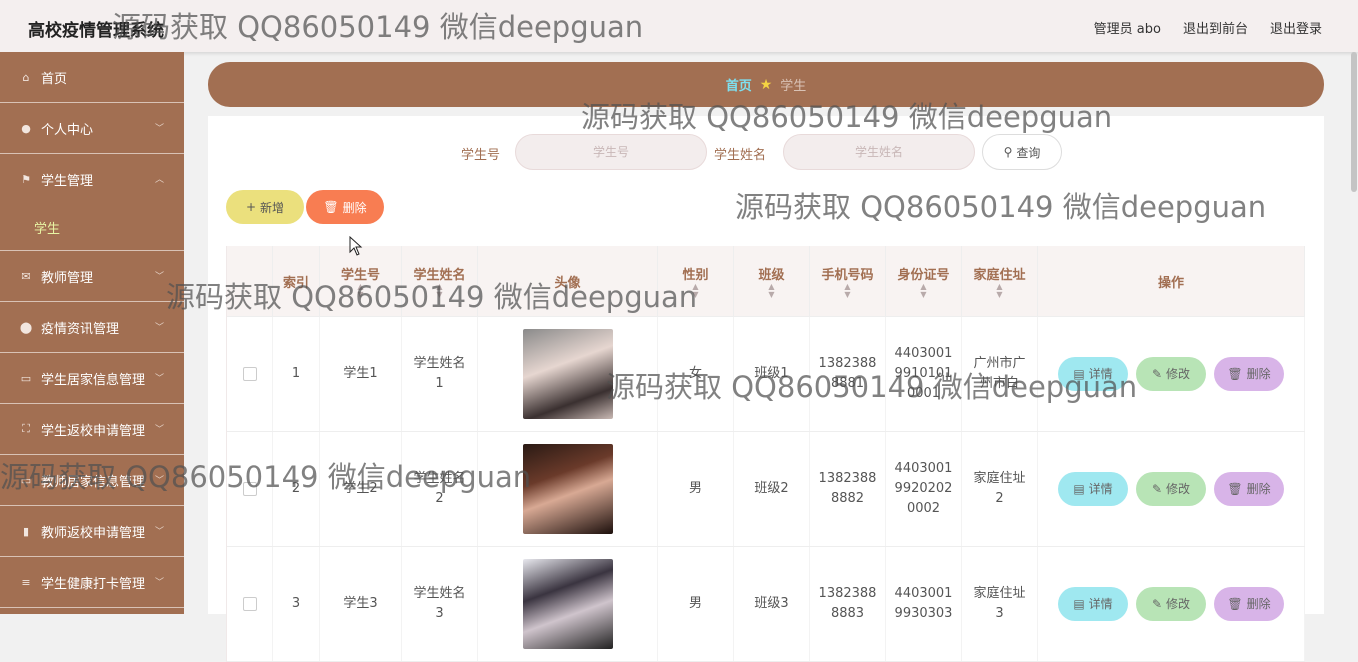  I want to click on student-name-label: 学生姓名, so click(740, 155).